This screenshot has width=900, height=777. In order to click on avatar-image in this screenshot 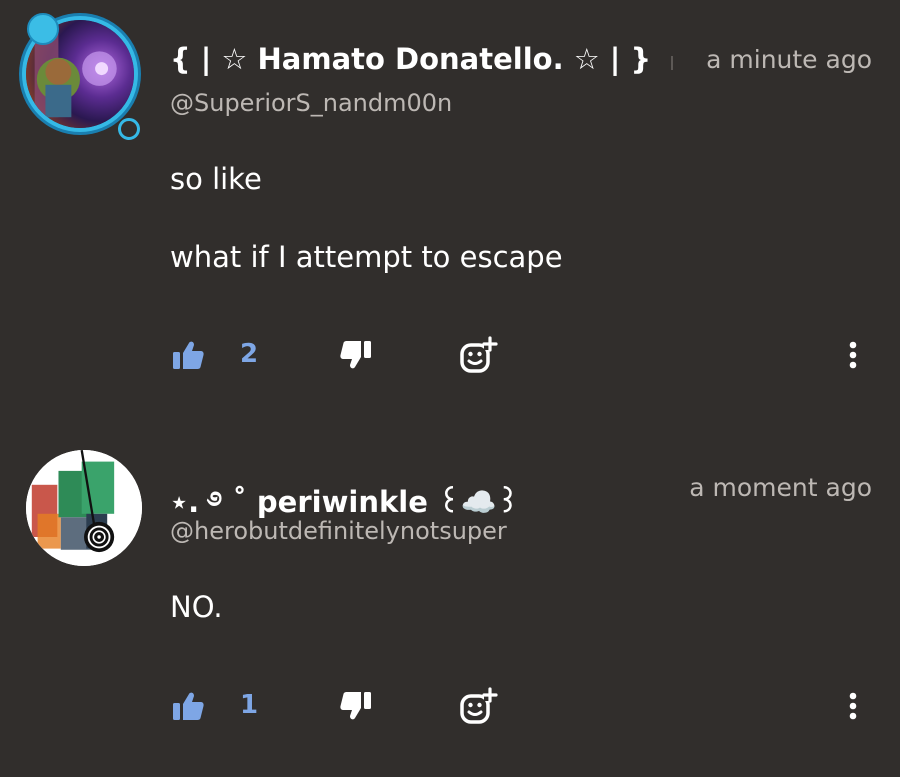, I will do `click(84, 508)`.